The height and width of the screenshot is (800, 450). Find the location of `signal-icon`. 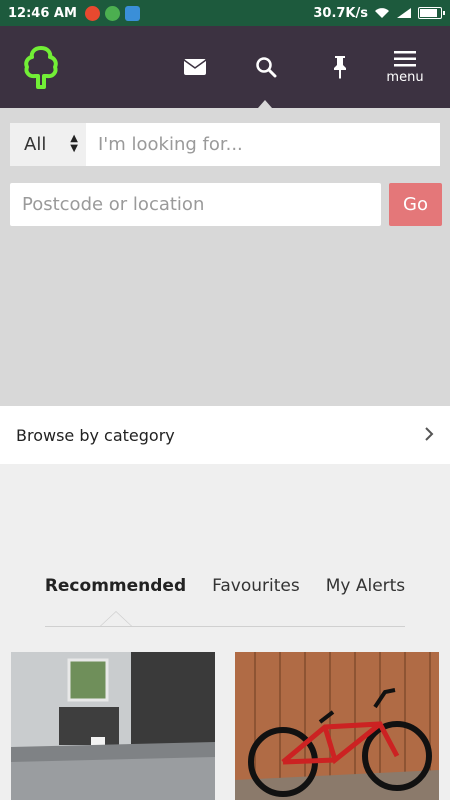

signal-icon is located at coordinates (404, 13).